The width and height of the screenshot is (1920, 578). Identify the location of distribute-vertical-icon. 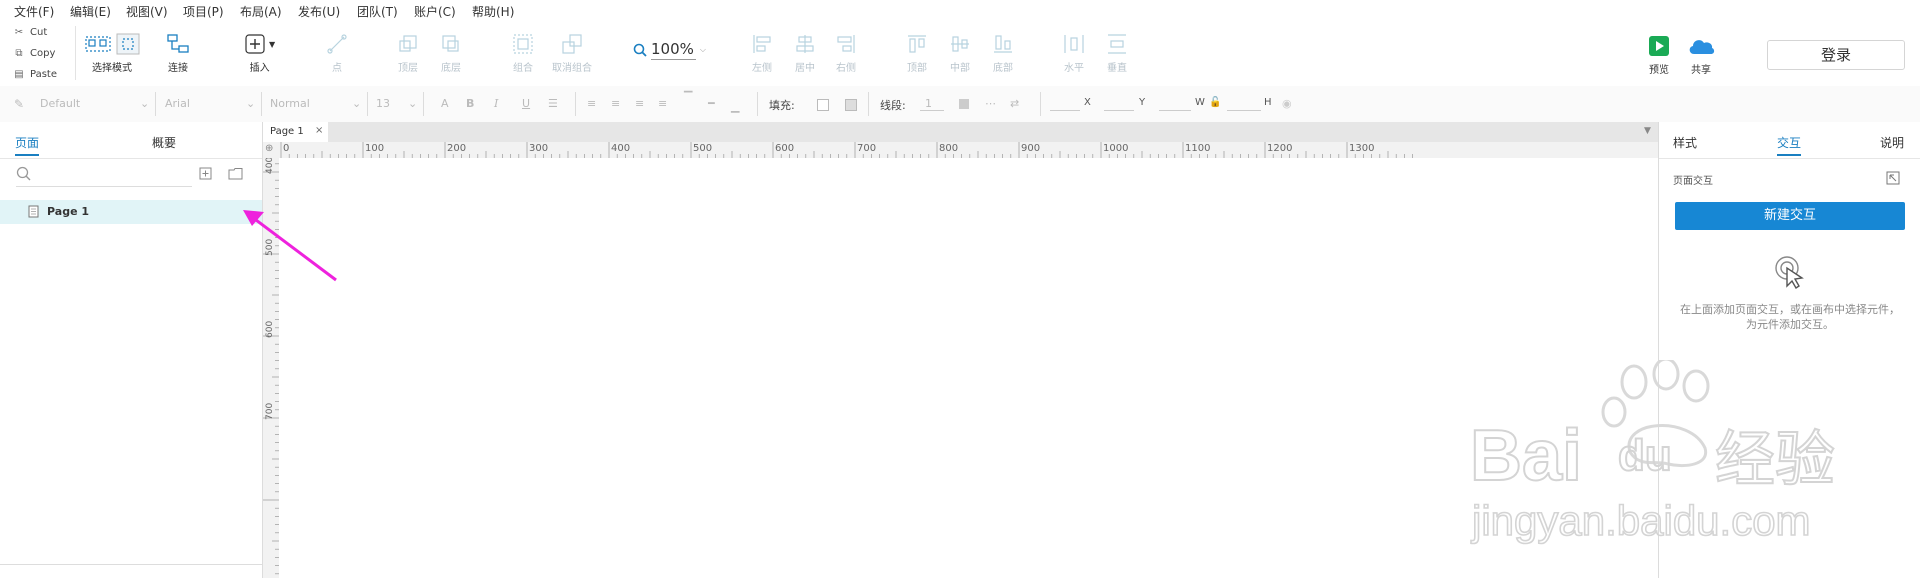
(1117, 44).